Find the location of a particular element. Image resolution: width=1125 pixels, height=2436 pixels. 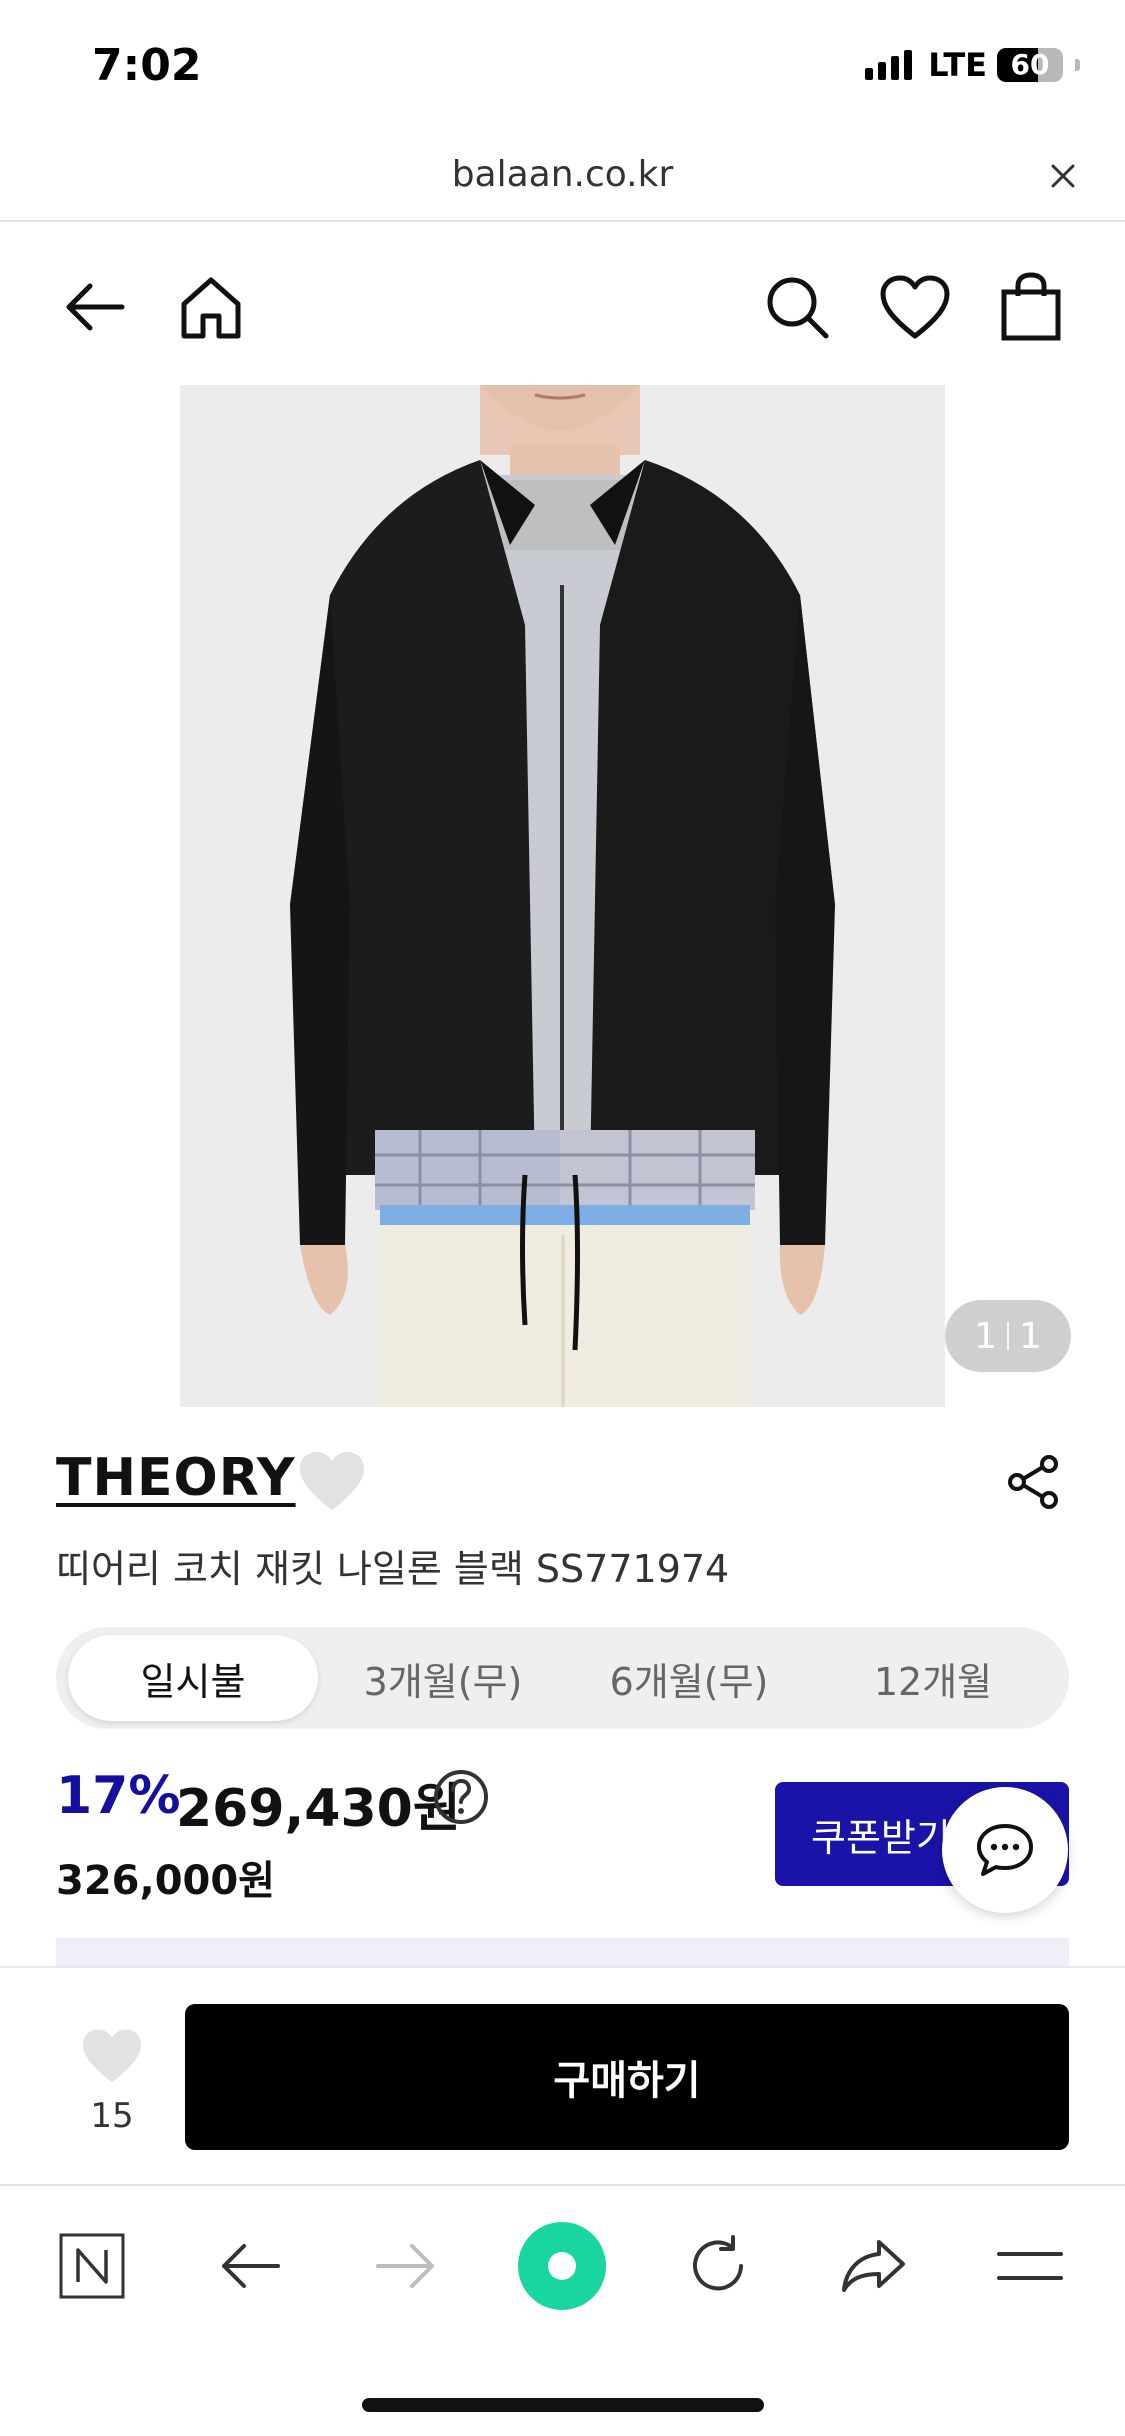

site-header is located at coordinates (562, 307).